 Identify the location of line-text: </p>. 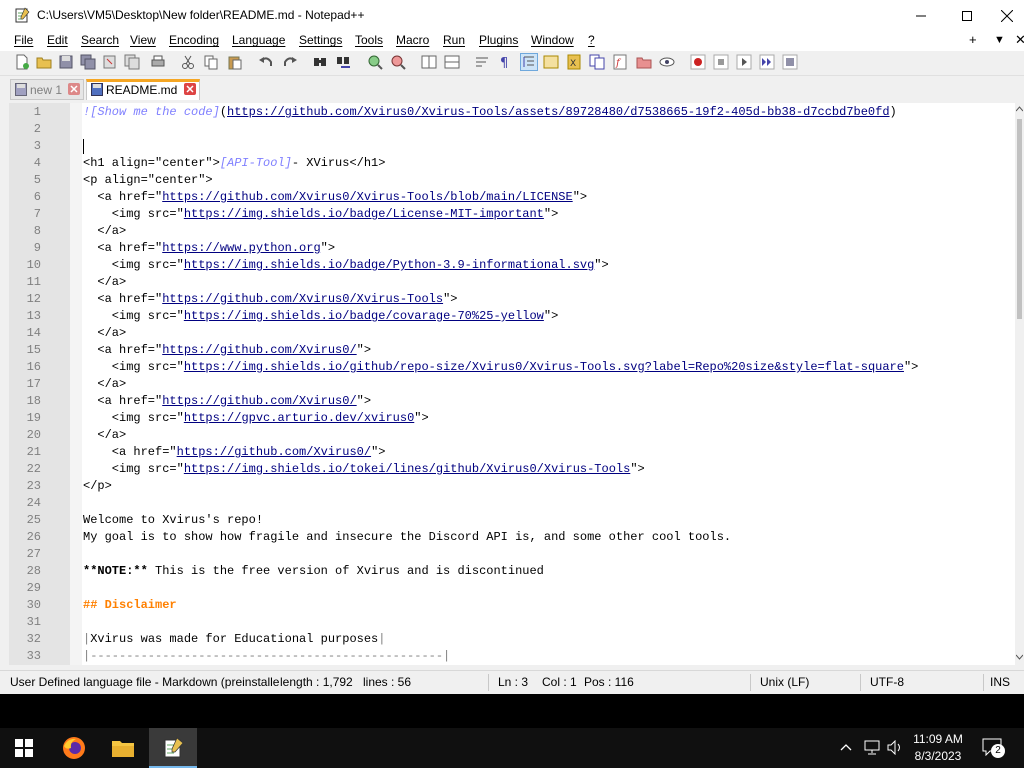
(549, 486).